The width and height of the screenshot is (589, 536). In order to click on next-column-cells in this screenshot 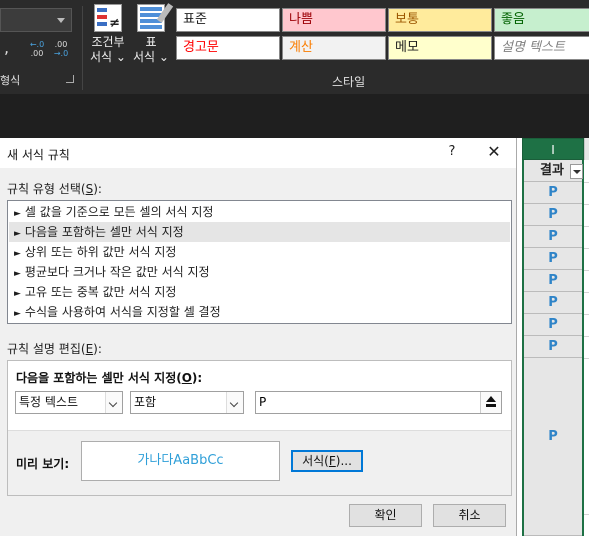, I will do `click(586, 348)`.